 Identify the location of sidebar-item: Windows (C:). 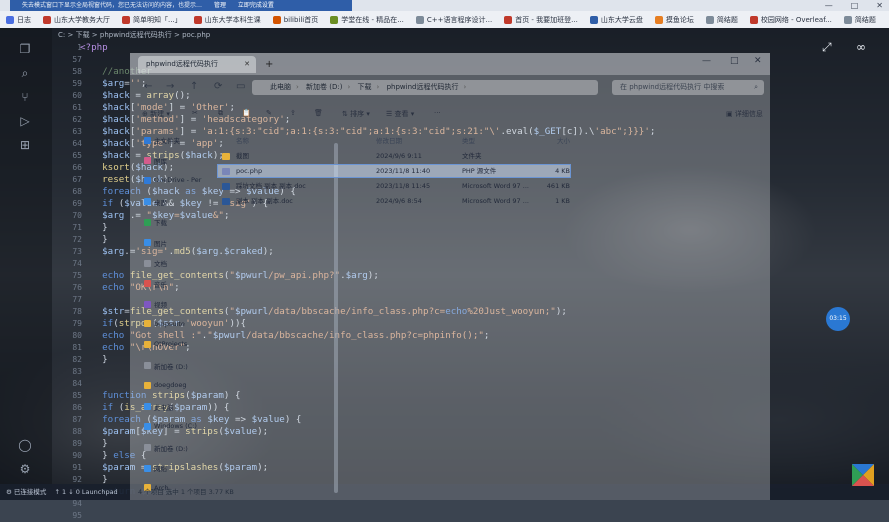
(170, 426).